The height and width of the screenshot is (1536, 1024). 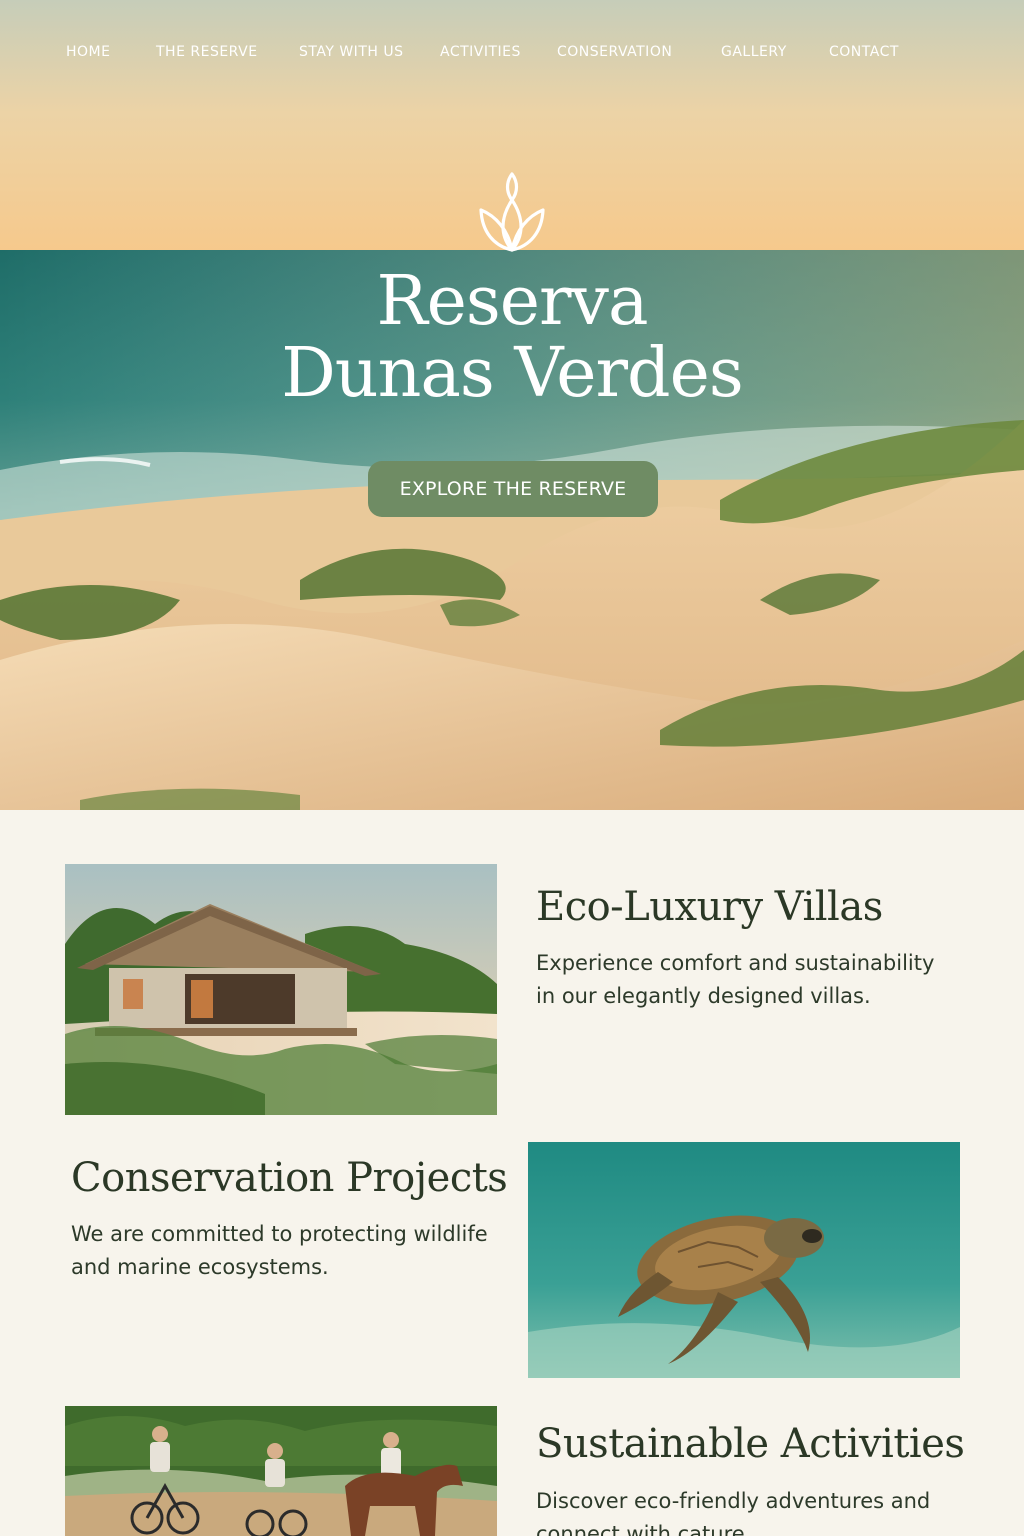 I want to click on sea-turtle-image, so click(x=744, y=1260).